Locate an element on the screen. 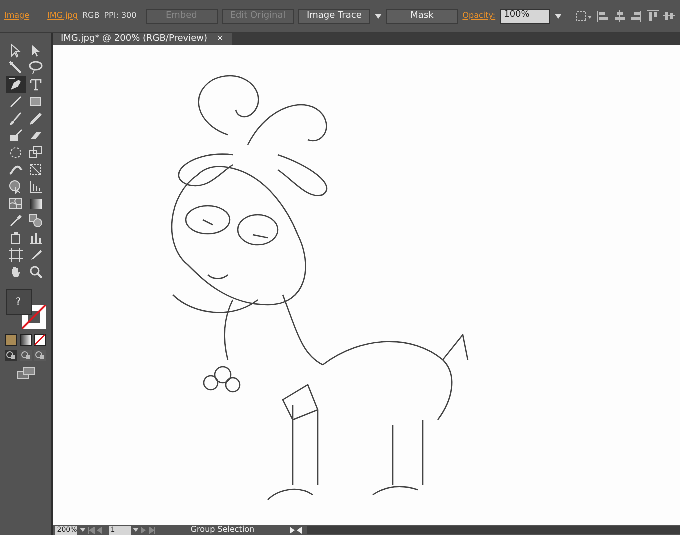 The image size is (680, 535). align-left-icon is located at coordinates (603, 16).